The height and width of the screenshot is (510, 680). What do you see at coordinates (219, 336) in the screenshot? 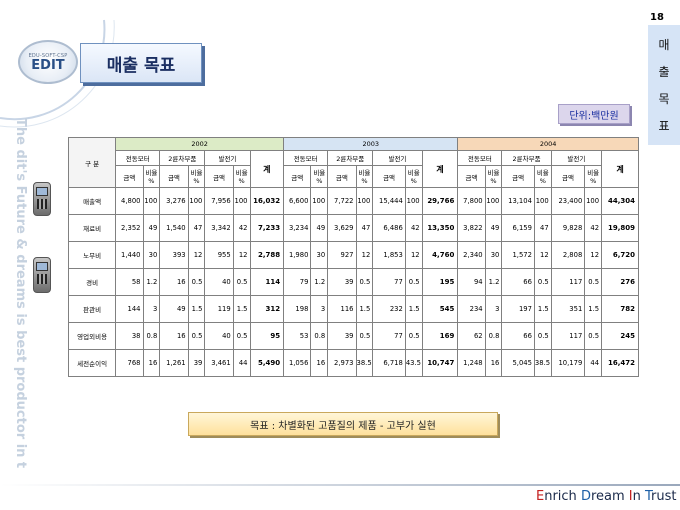
I see `amount-cell: 40` at bounding box center [219, 336].